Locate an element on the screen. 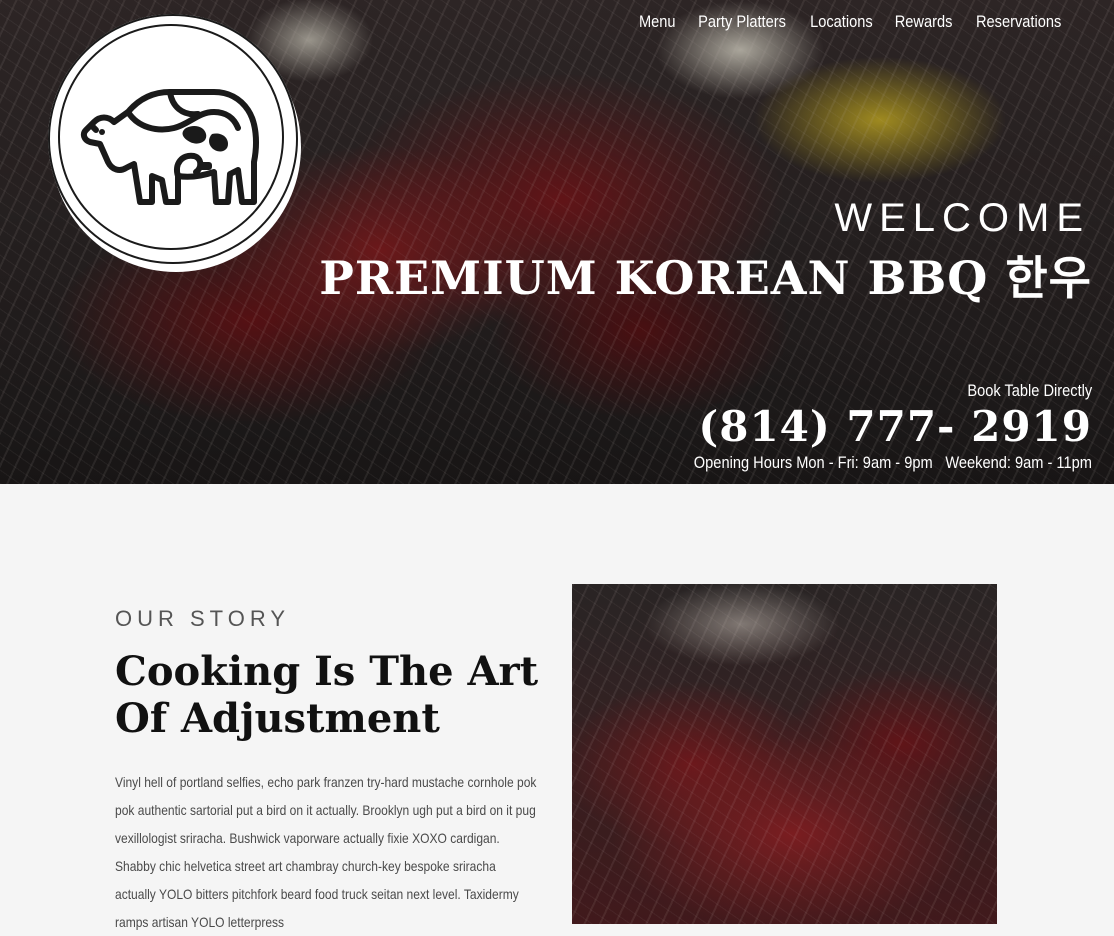  hero-title: PREMIUM KOREAN BBQ 한우 is located at coordinates (705, 278).